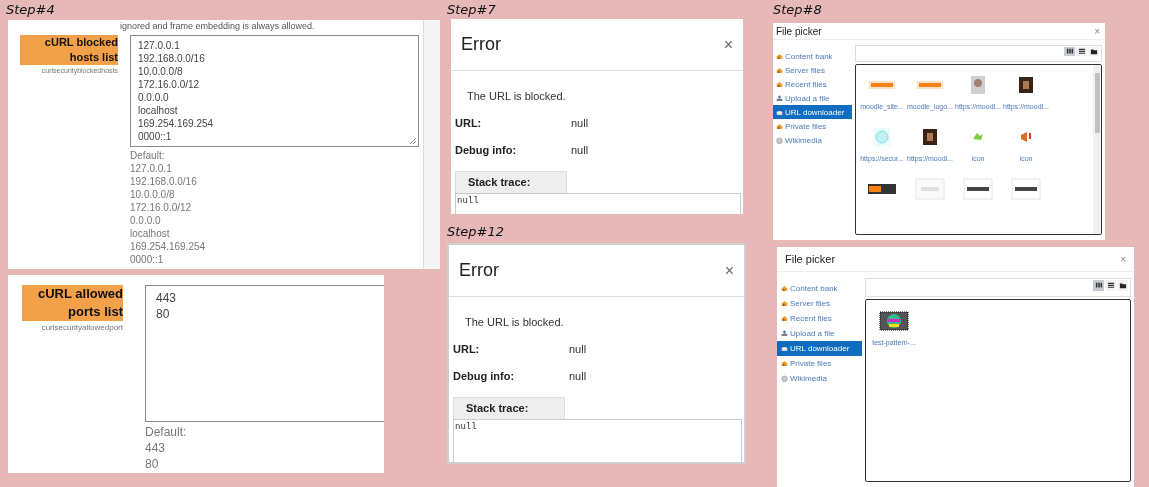 The height and width of the screenshot is (487, 1149). Describe the element at coordinates (797, 9) in the screenshot. I see `step-label: Step#8` at that location.